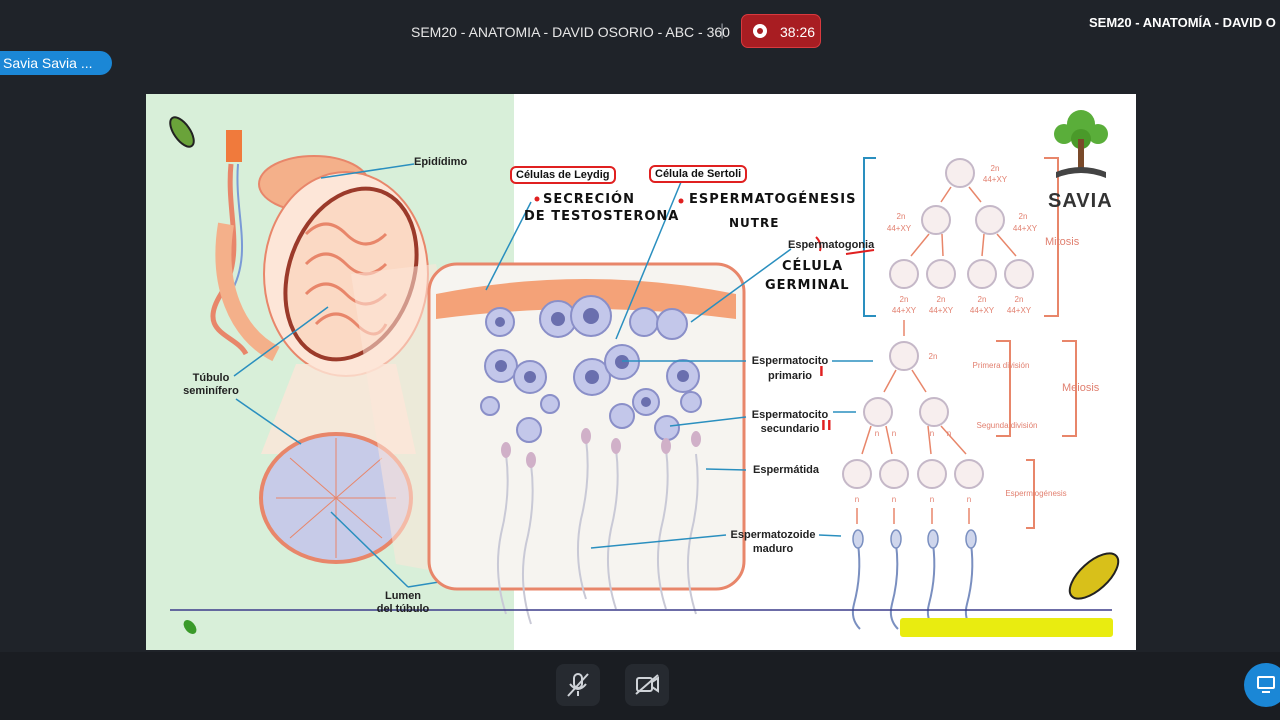  Describe the element at coordinates (798, 32) in the screenshot. I see `recording-timer: 38:26` at that location.